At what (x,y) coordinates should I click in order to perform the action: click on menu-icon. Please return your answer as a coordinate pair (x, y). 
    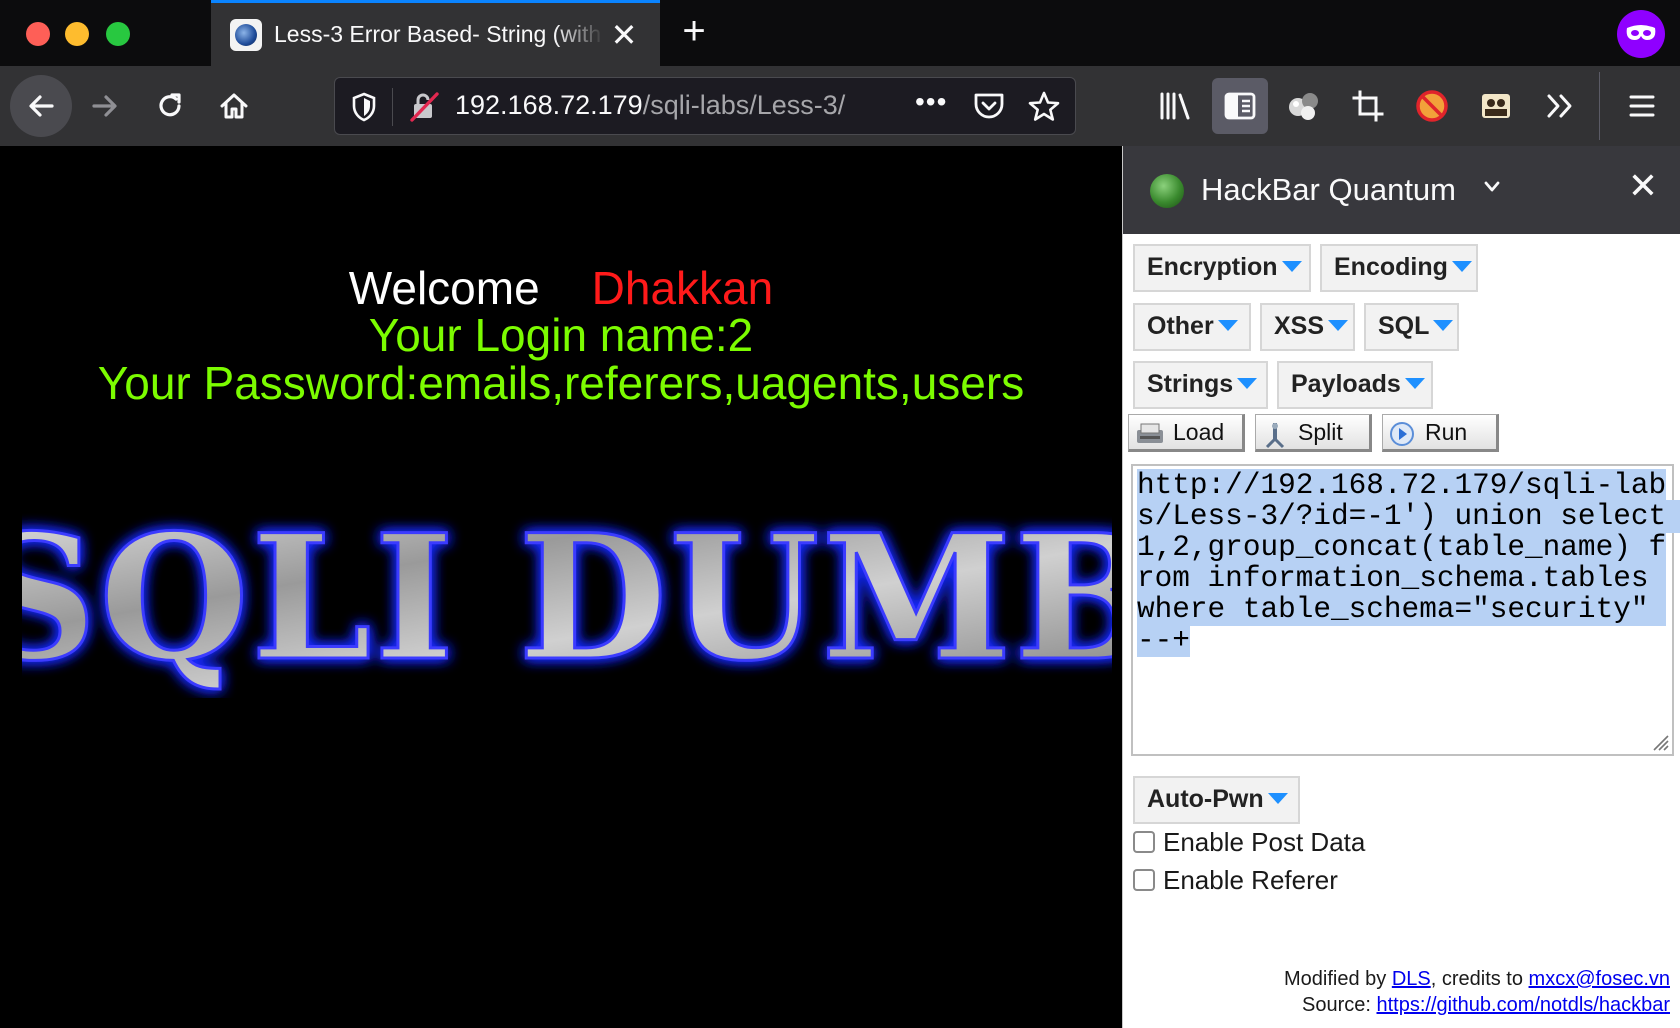
    Looking at the image, I should click on (1642, 106).